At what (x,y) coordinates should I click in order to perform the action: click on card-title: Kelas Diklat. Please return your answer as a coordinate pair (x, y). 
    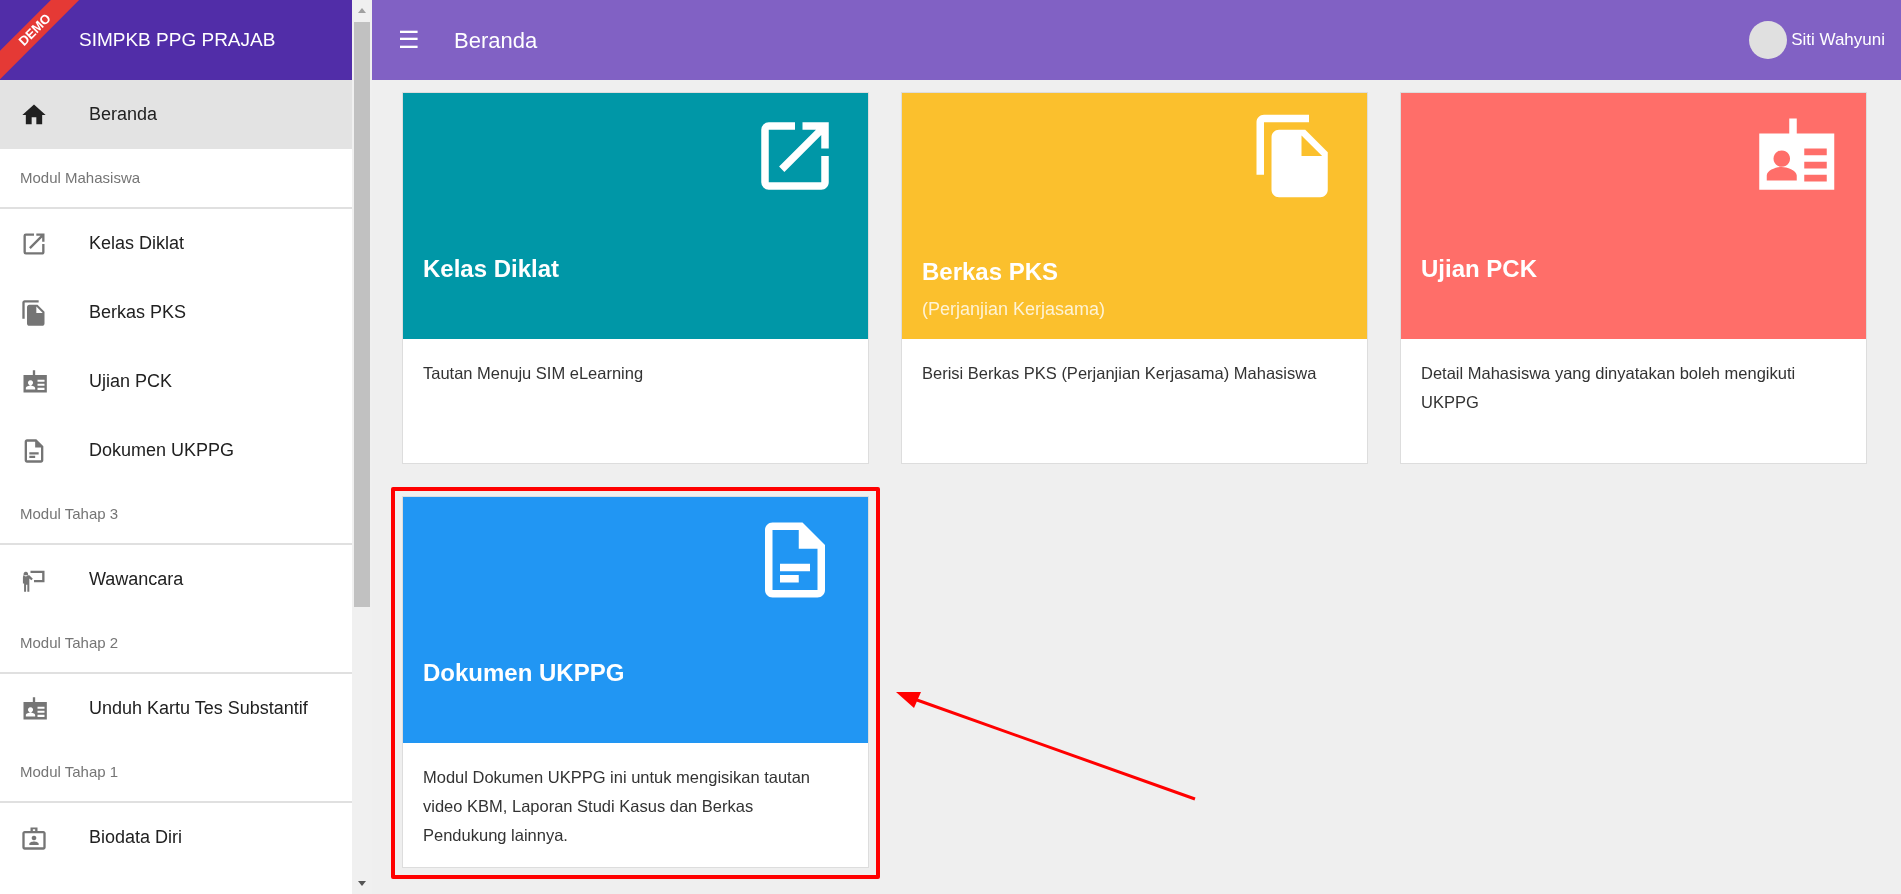
    Looking at the image, I should click on (492, 269).